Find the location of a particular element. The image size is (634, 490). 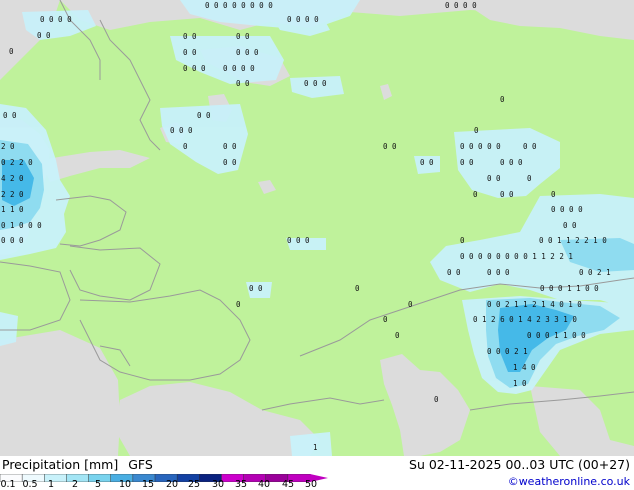

precip-value-row: 0 0 0 0 0 is located at coordinates (480, 146).